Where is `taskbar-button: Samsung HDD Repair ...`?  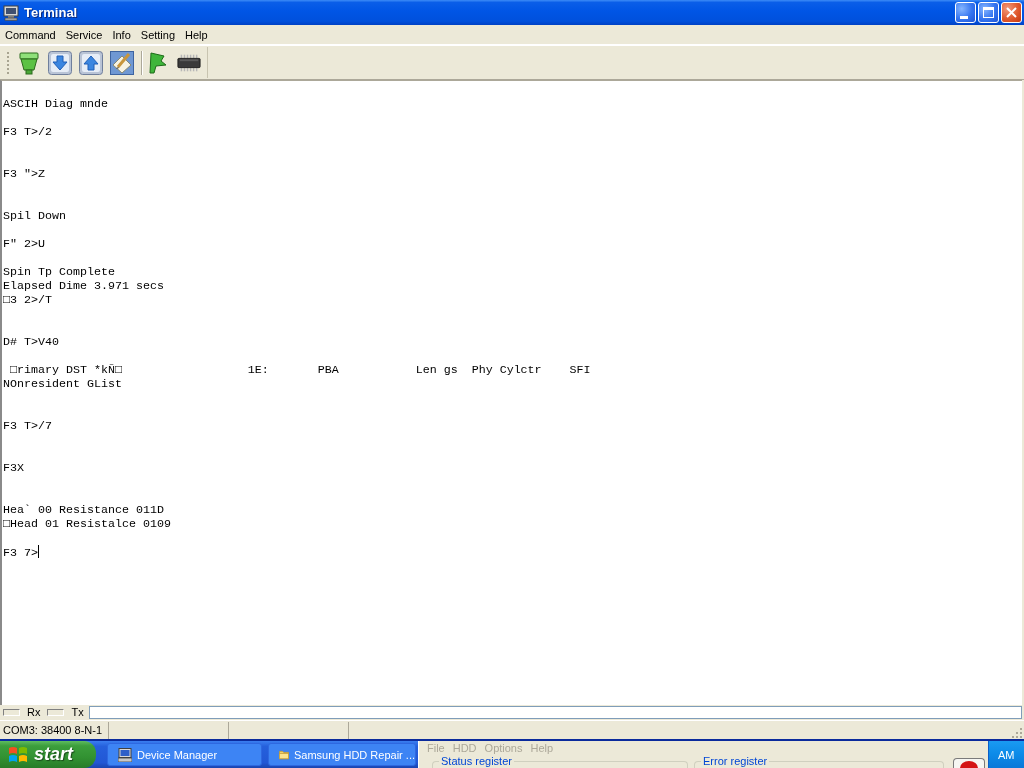 taskbar-button: Samsung HDD Repair ... is located at coordinates (342, 754).